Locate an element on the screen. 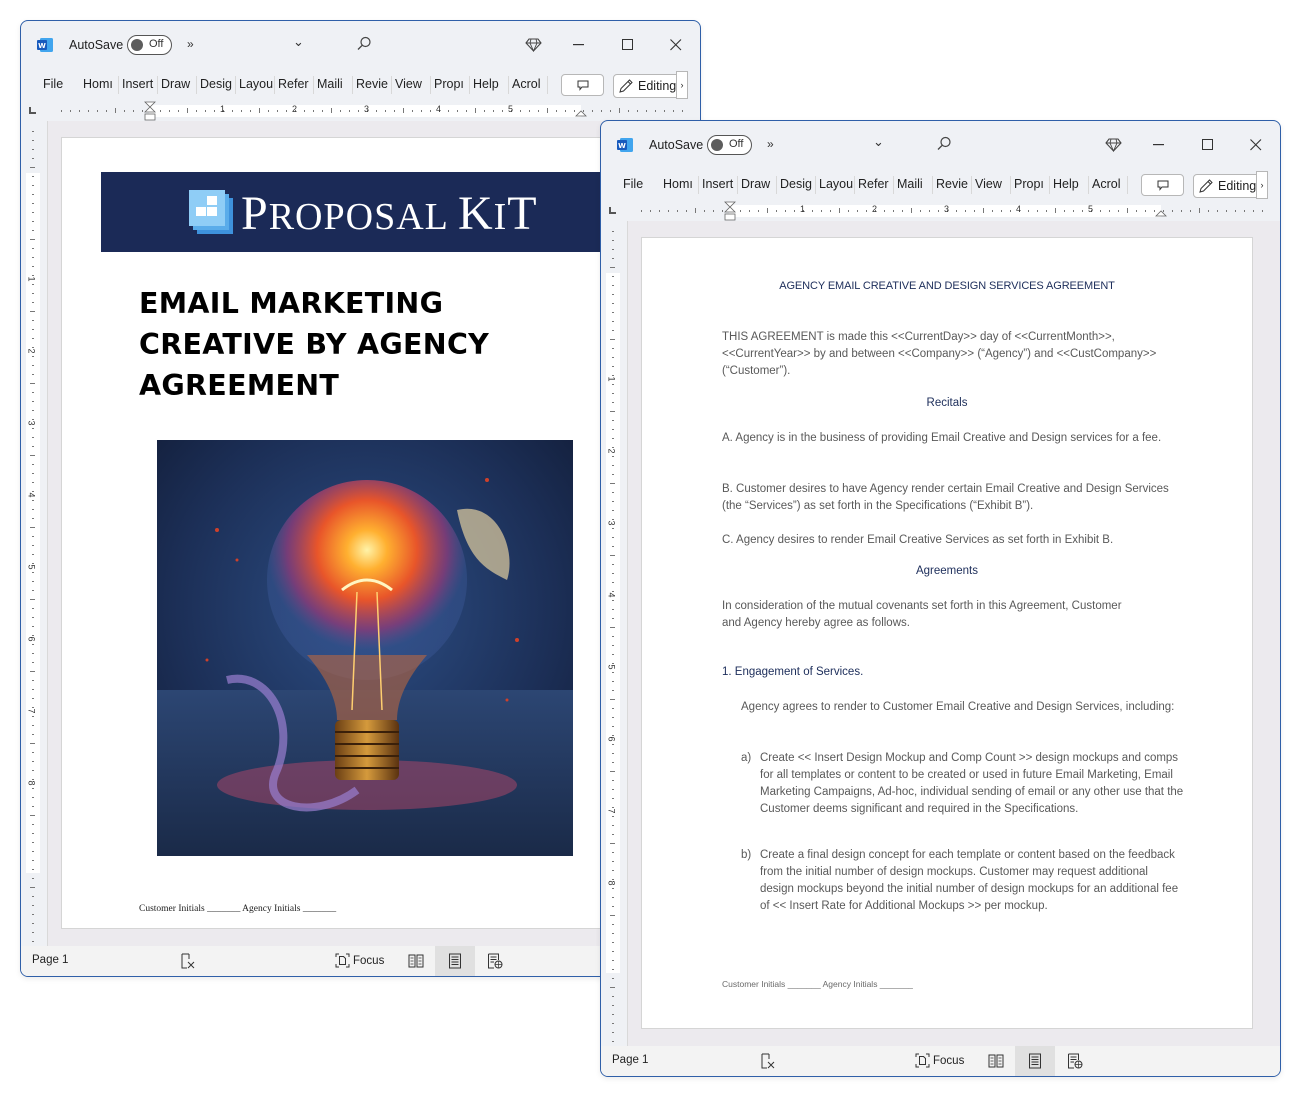 Image resolution: width=1300 pixels, height=1100 pixels. tab-divider is located at coordinates (776, 185).